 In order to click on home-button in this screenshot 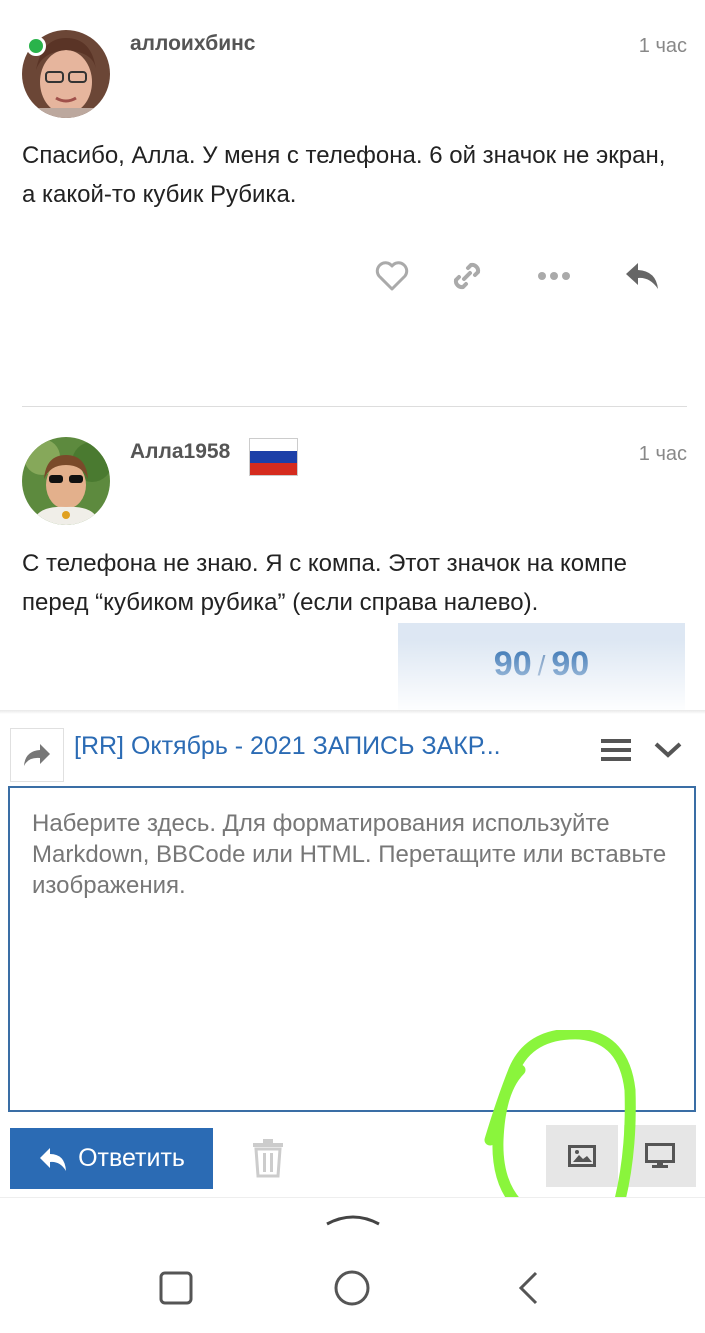, I will do `click(352, 1288)`.